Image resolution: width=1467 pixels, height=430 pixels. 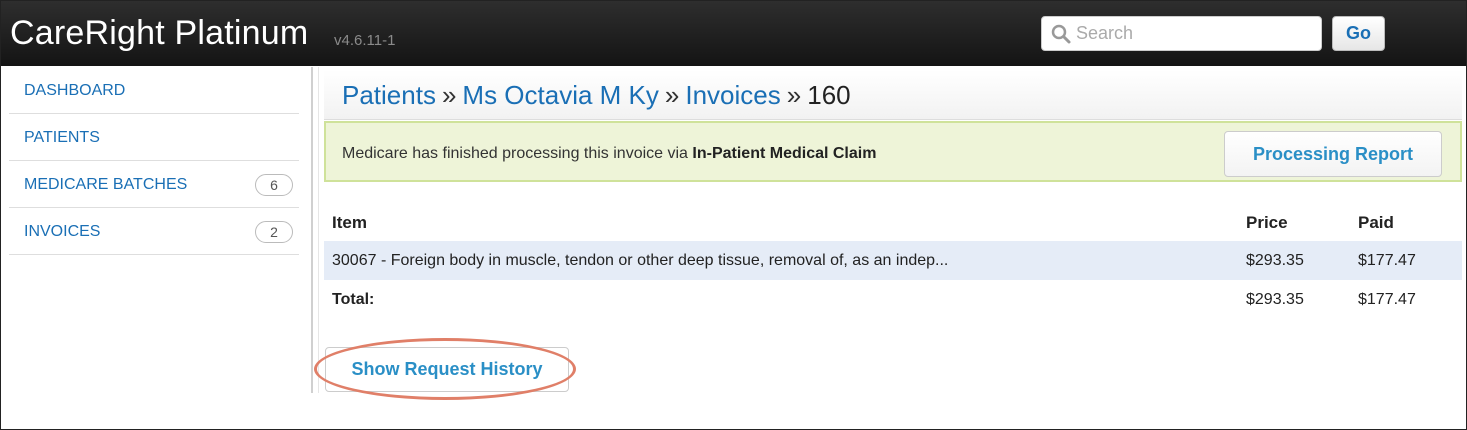 What do you see at coordinates (154, 90) in the screenshot?
I see `sidebar-item-dashboard: DASHBOARD` at bounding box center [154, 90].